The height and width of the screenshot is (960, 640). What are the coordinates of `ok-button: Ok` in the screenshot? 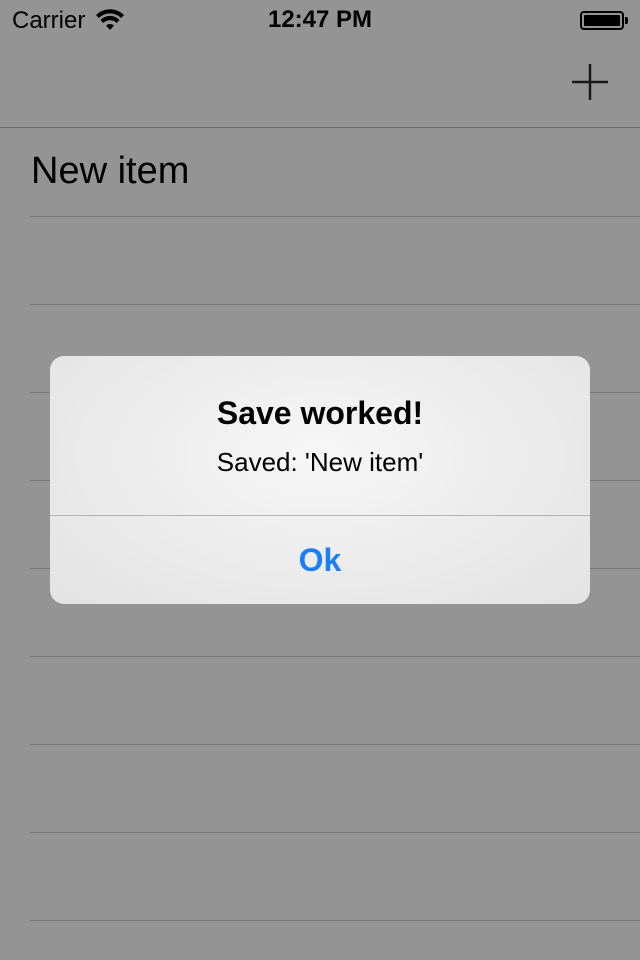 It's located at (320, 560).